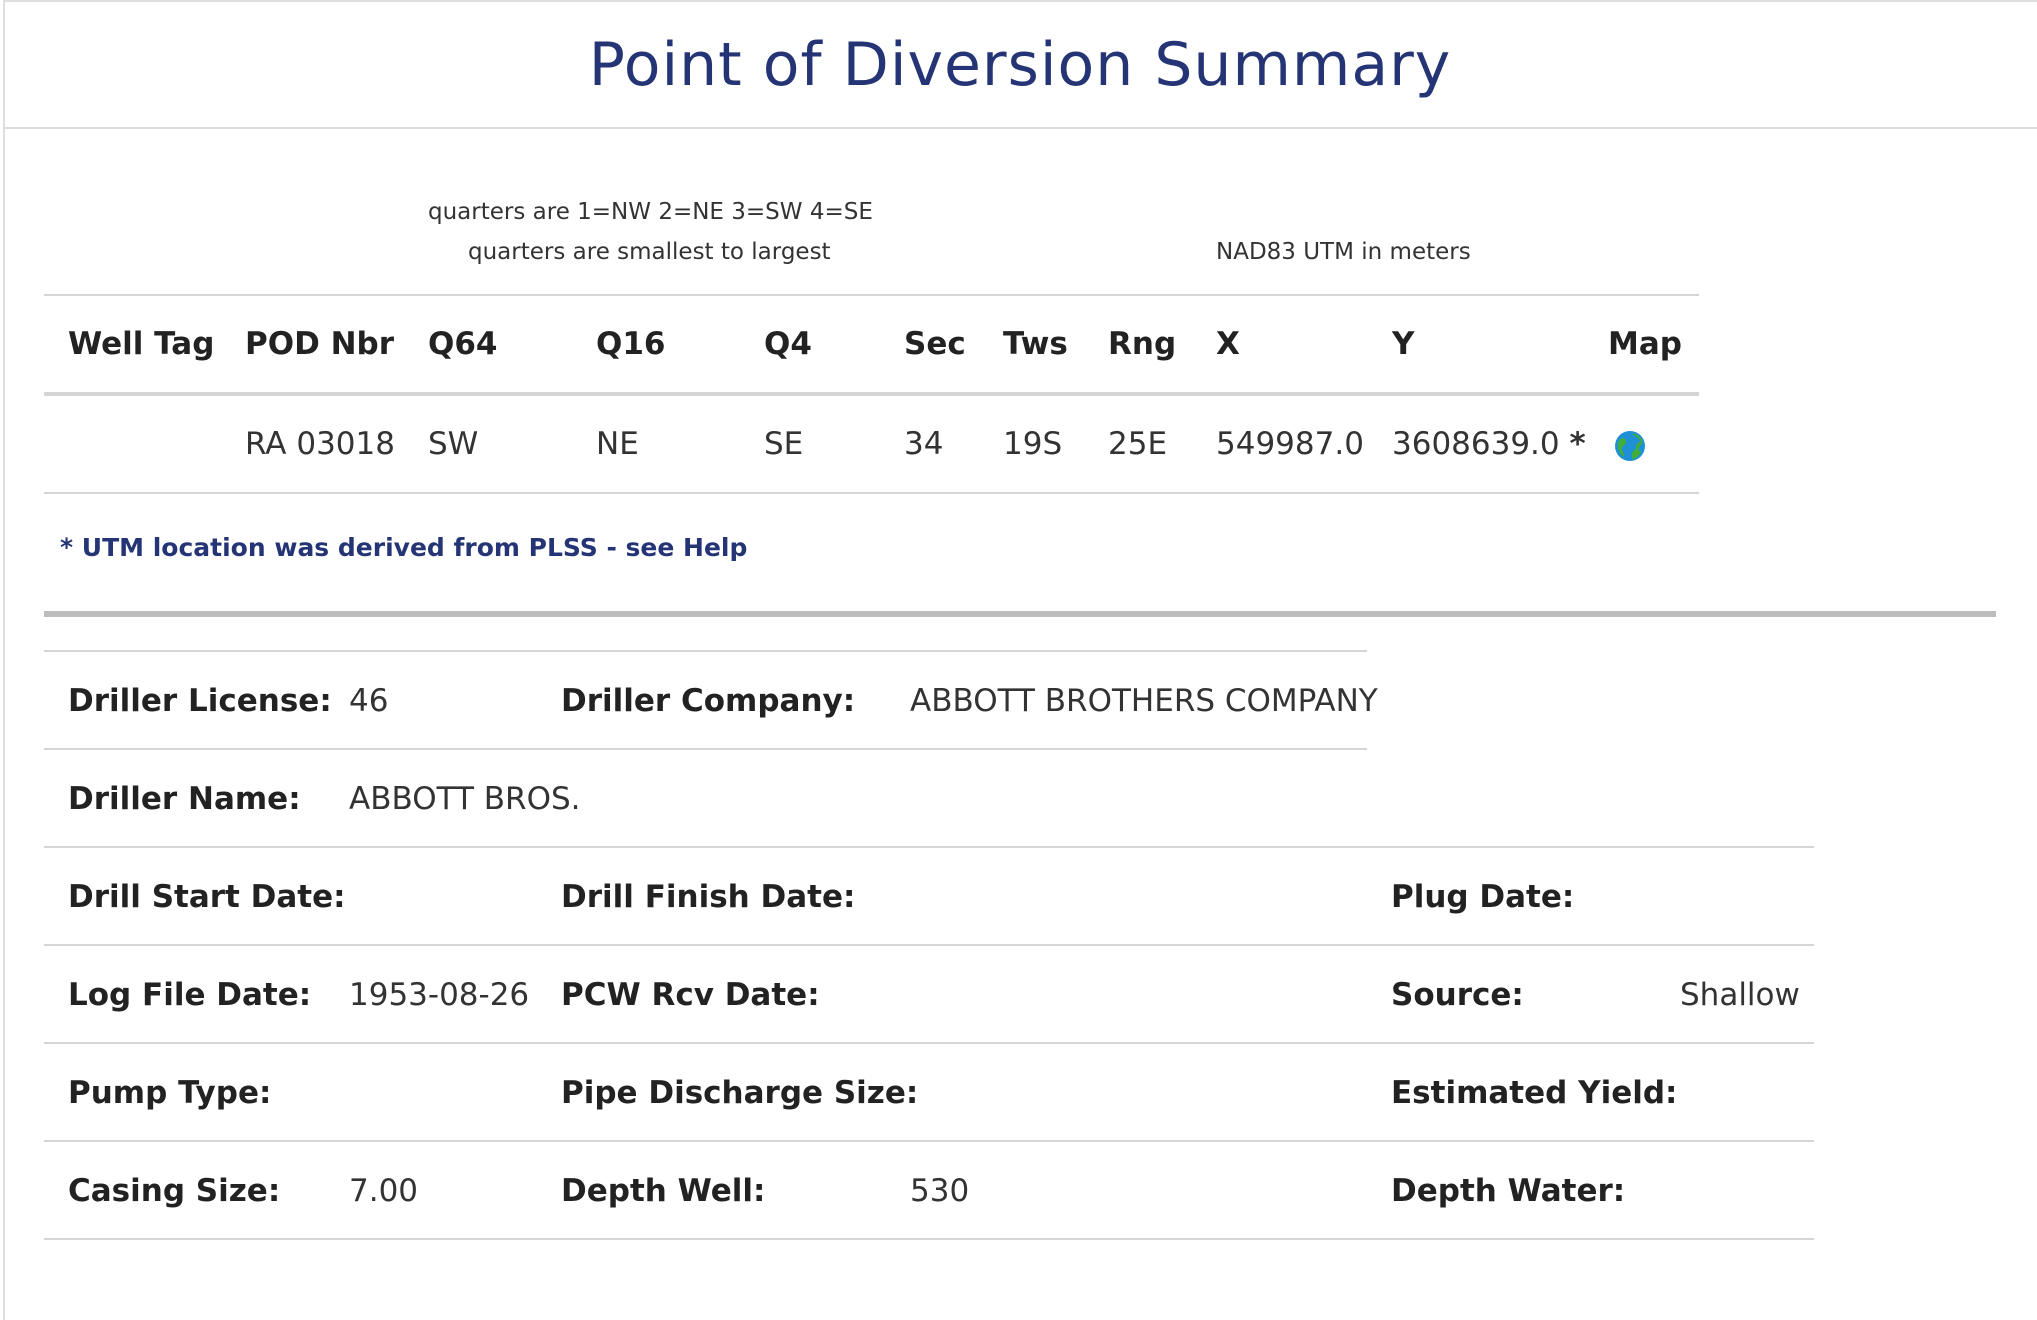  What do you see at coordinates (1483, 897) in the screenshot?
I see `plug-date-label: Plug Date:` at bounding box center [1483, 897].